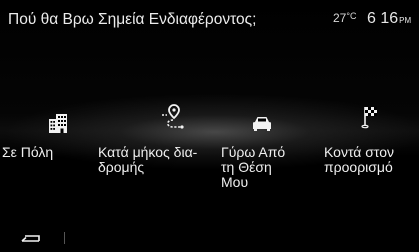 This screenshot has width=419, height=252. What do you see at coordinates (173, 117) in the screenshot?
I see `route-pin-icon` at bounding box center [173, 117].